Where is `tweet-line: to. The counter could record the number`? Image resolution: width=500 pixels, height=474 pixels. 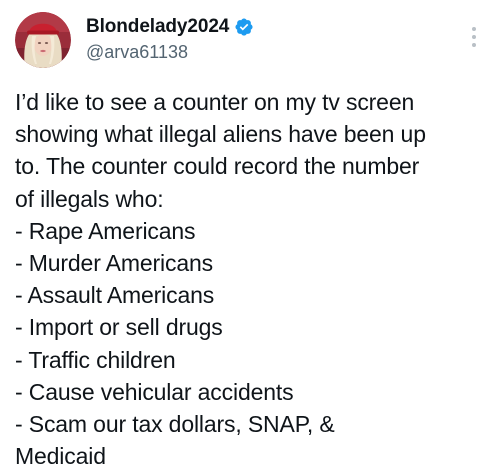
tweet-line: to. The counter could record the number is located at coordinates (217, 166).